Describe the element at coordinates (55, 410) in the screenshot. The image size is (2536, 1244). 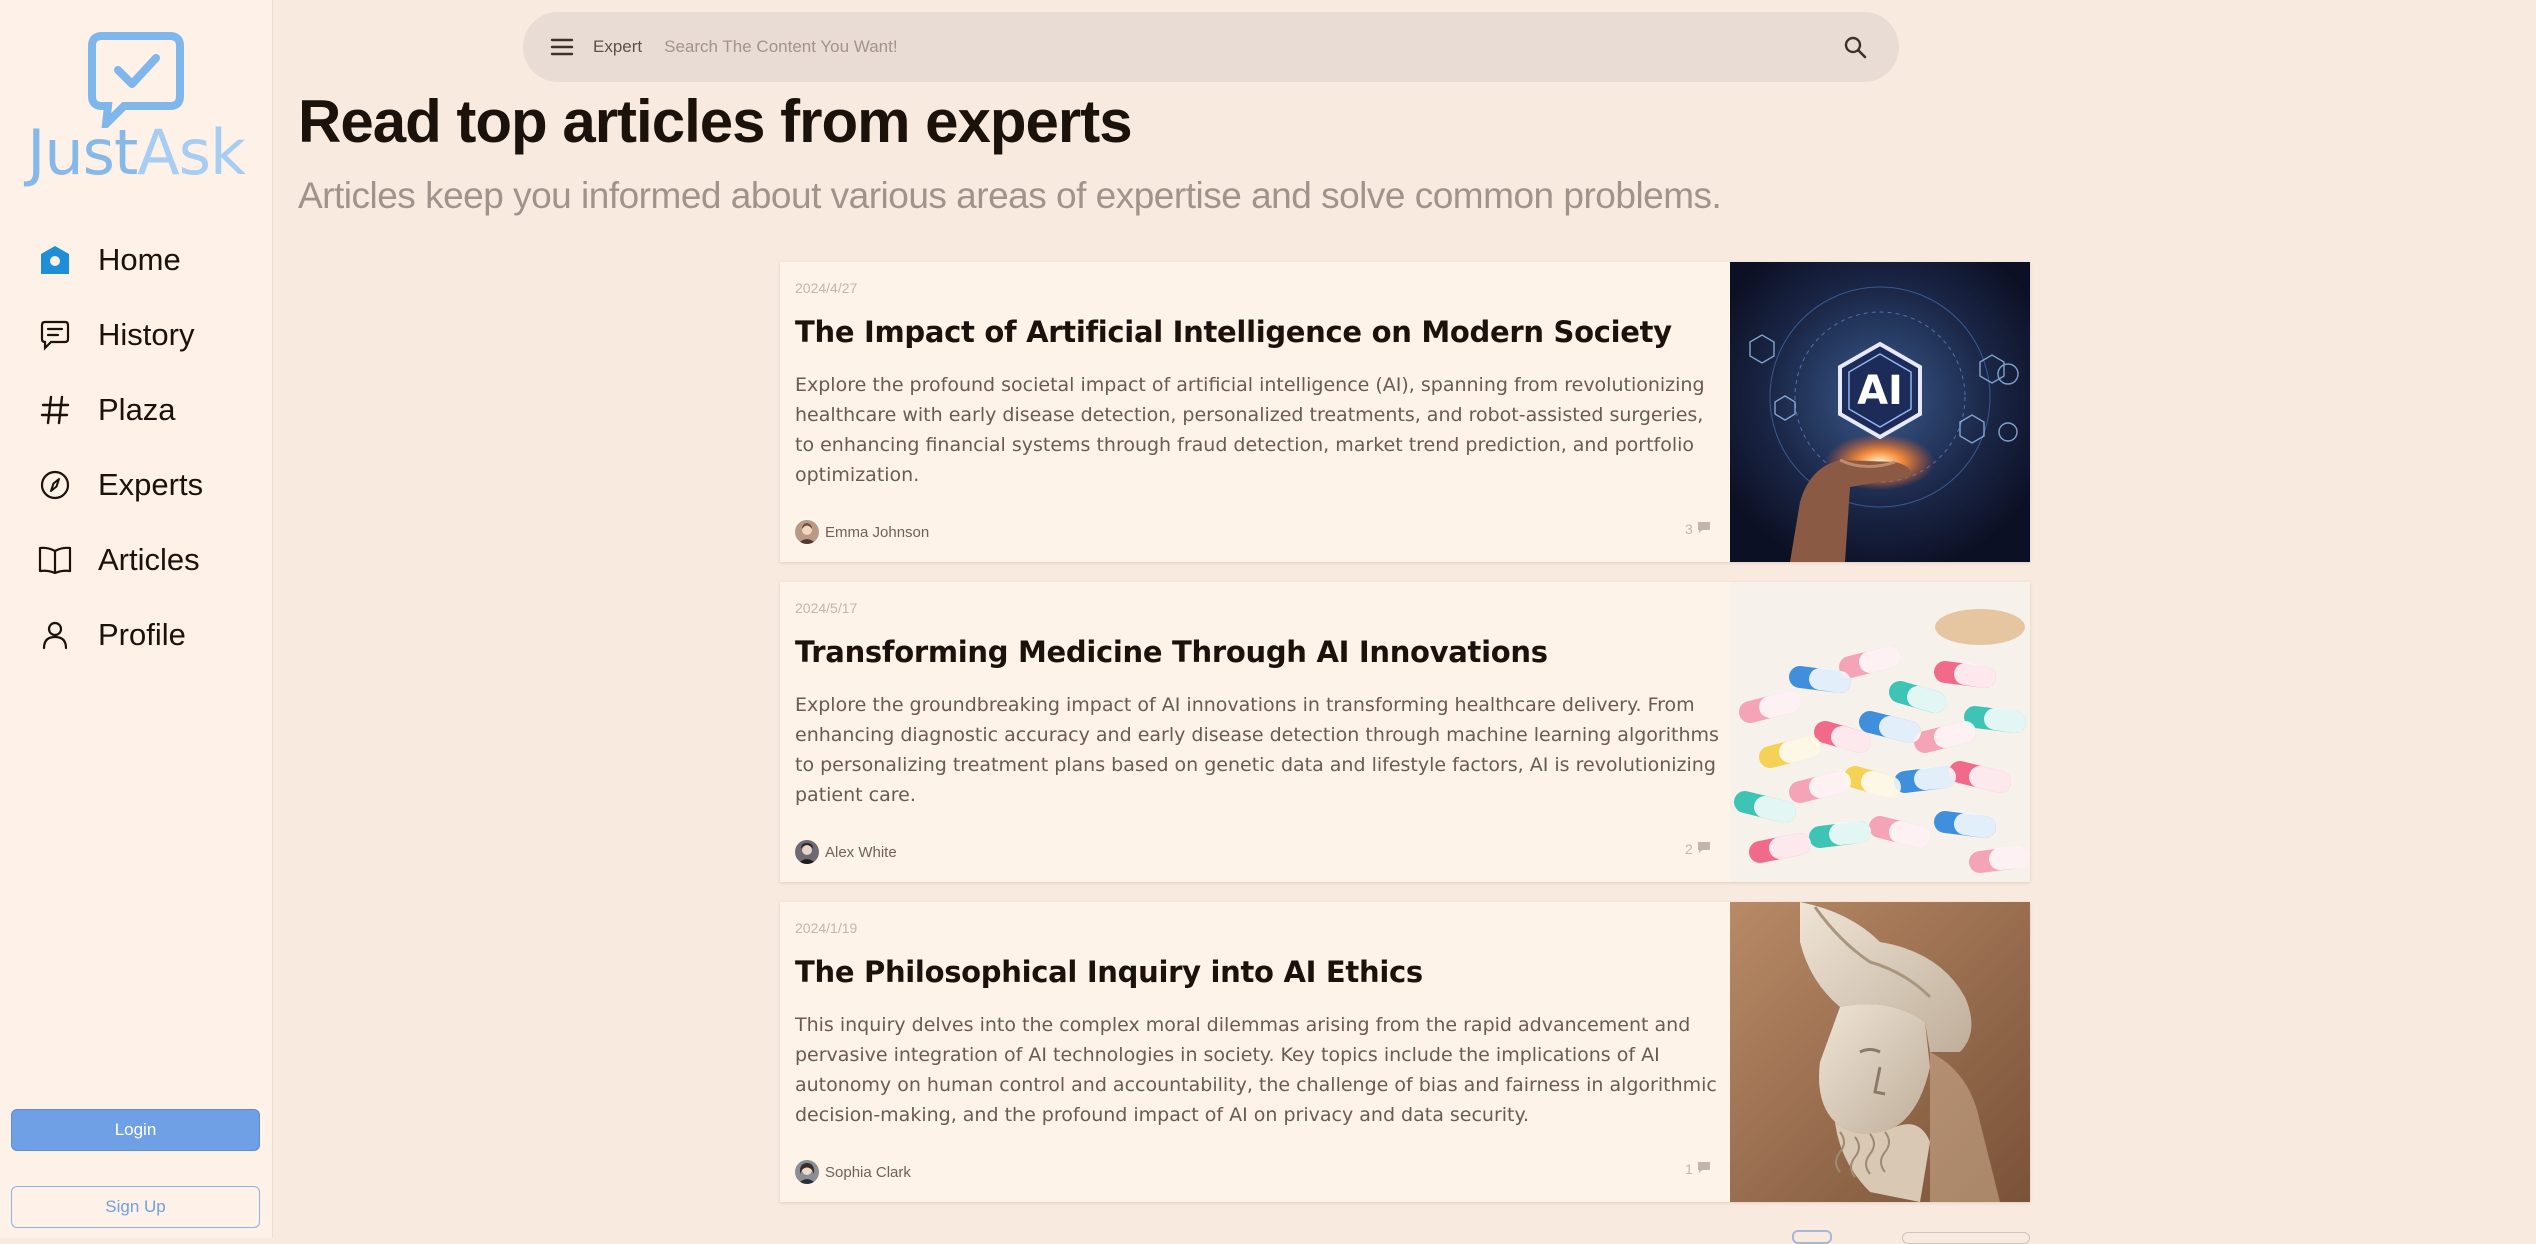
I see `hash-icon` at that location.